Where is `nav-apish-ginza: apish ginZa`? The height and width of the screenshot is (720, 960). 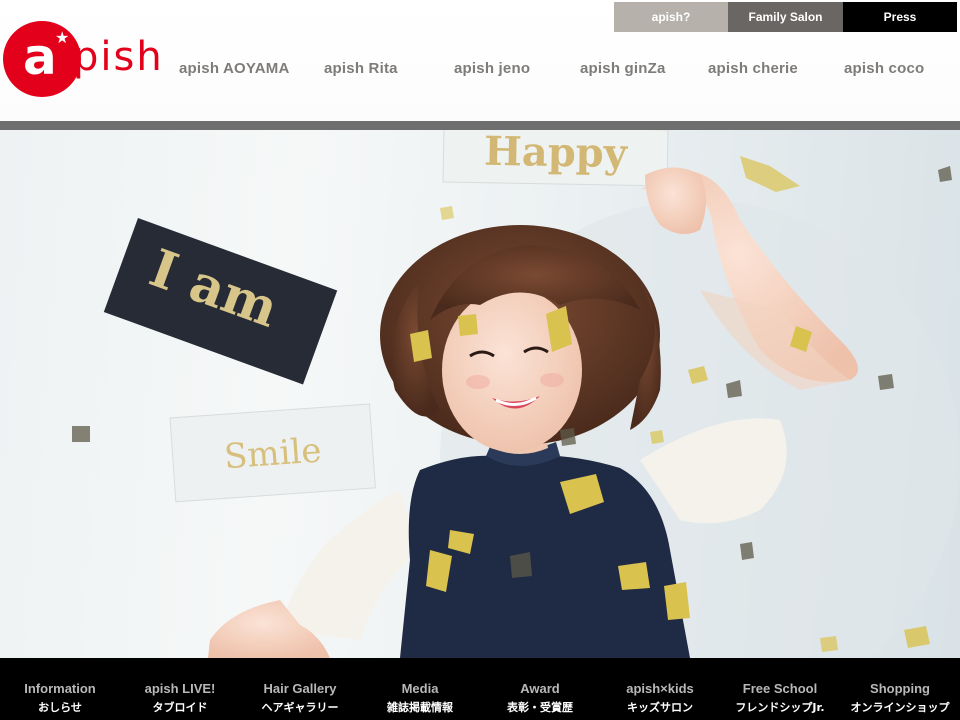
nav-apish-ginza: apish ginZa is located at coordinates (623, 68).